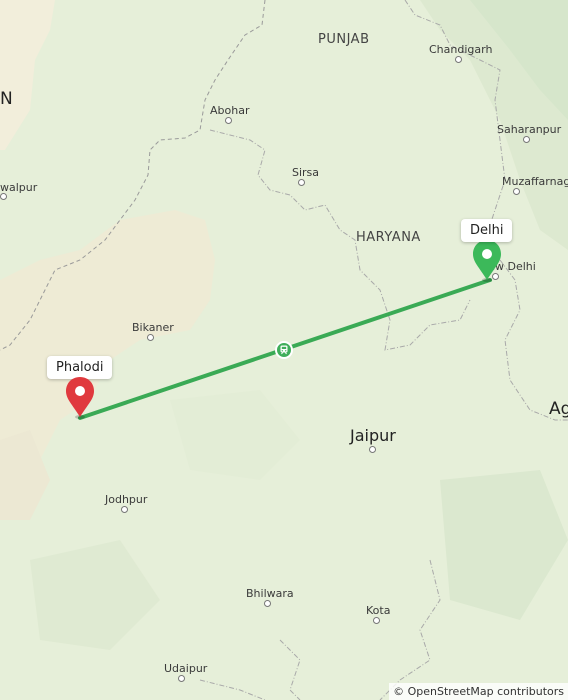  What do you see at coordinates (558, 409) in the screenshot?
I see `label-agra: Ag` at bounding box center [558, 409].